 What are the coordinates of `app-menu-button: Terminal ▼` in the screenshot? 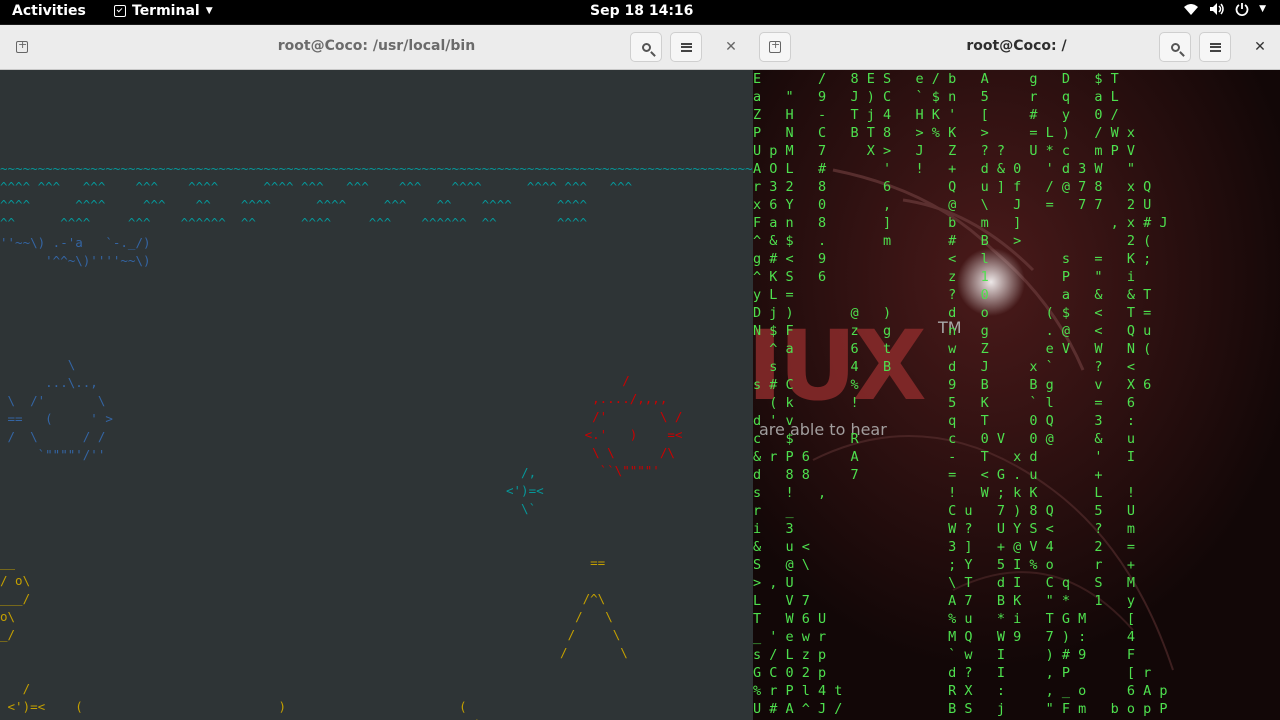 It's located at (163, 11).